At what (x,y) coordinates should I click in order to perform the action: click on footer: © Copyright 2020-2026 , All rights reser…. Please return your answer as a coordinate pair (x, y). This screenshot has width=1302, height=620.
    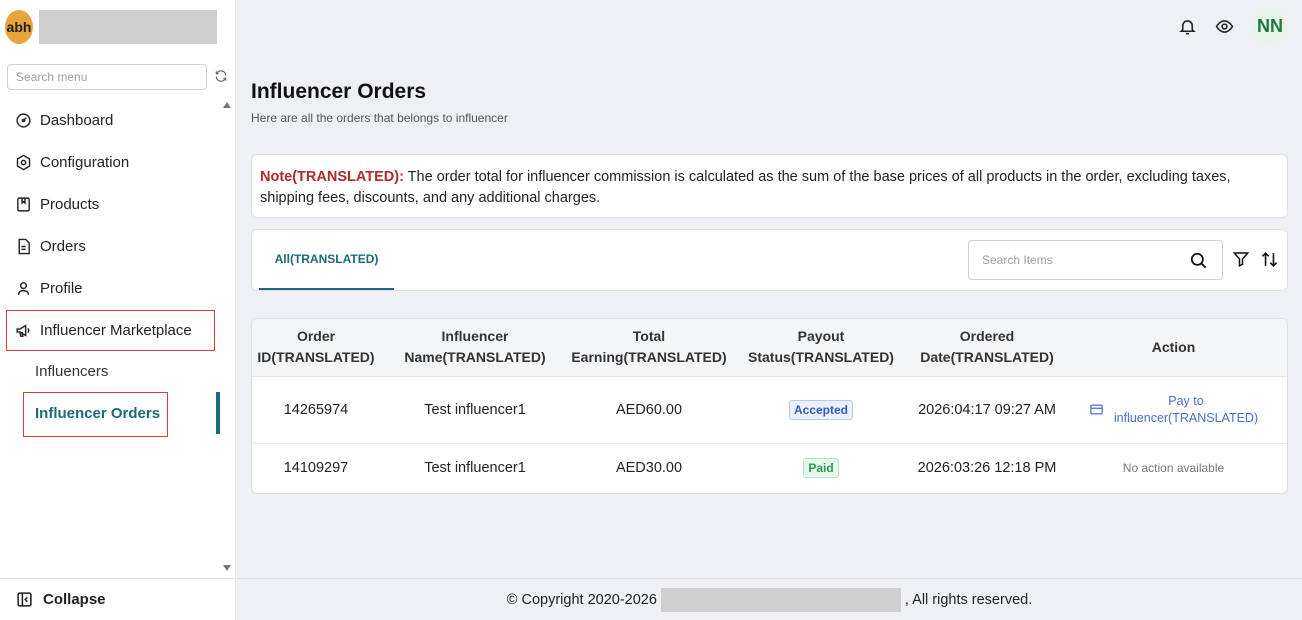
    Looking at the image, I should click on (769, 599).